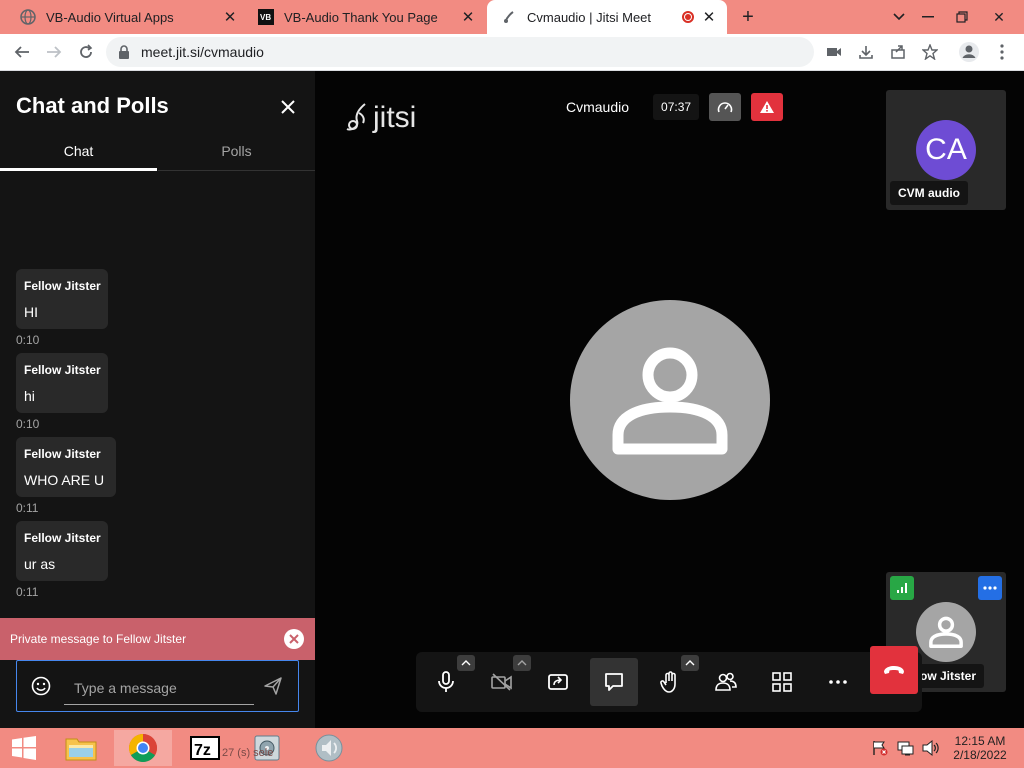 The height and width of the screenshot is (768, 1024). I want to click on warning-icon, so click(767, 107).